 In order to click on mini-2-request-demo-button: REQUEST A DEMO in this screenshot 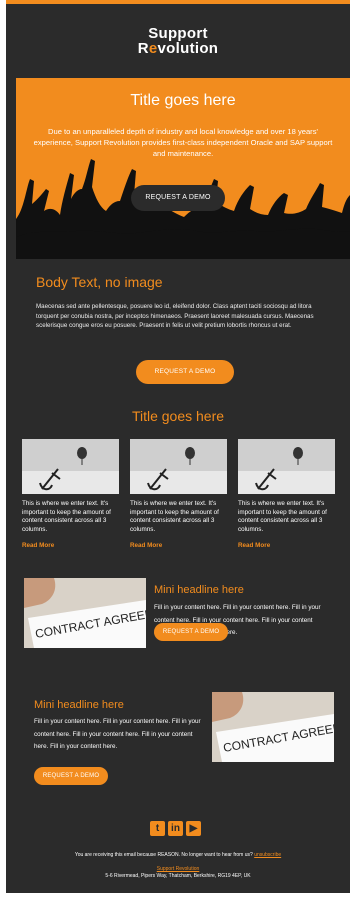, I will do `click(71, 776)`.